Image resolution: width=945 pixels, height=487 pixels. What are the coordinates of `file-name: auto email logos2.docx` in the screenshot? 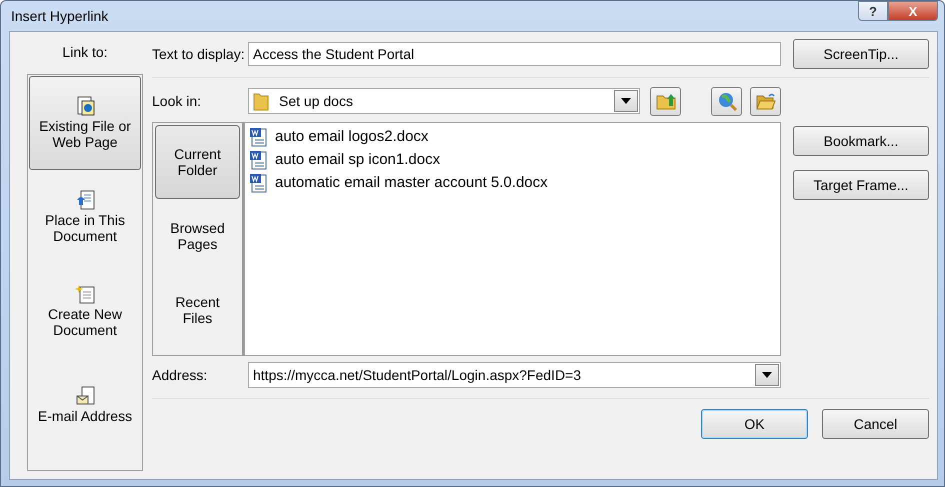 It's located at (351, 136).